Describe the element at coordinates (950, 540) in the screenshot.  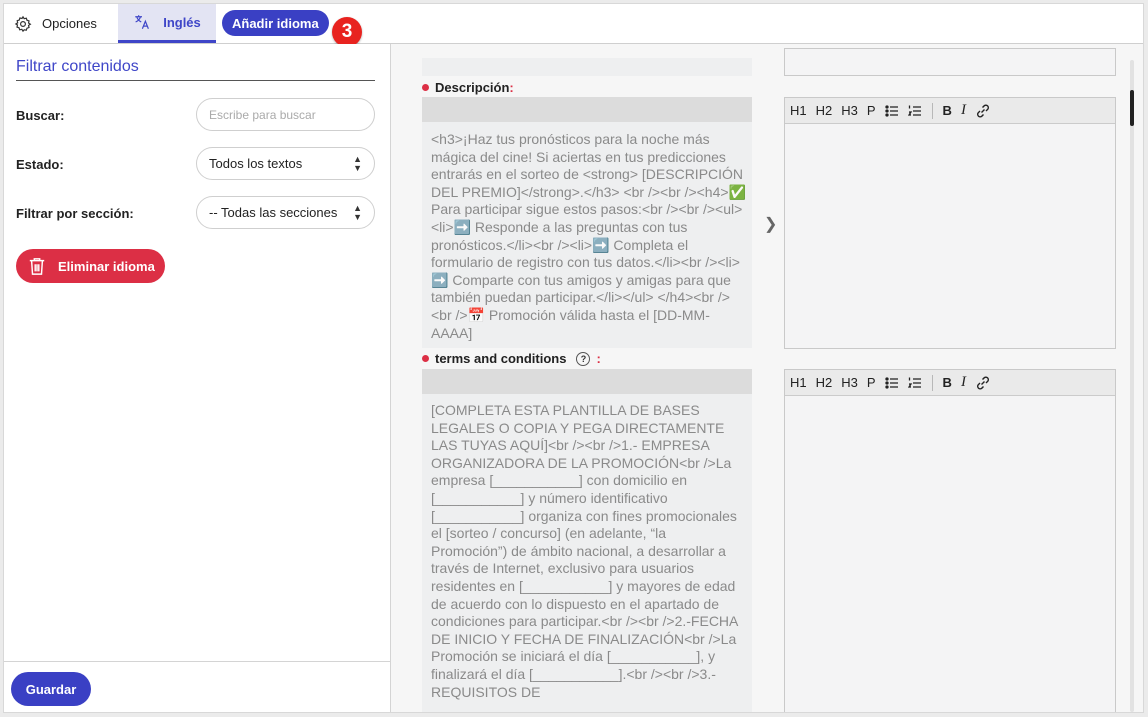
I see `terms-editor: H1 H2 H3 P B I` at that location.